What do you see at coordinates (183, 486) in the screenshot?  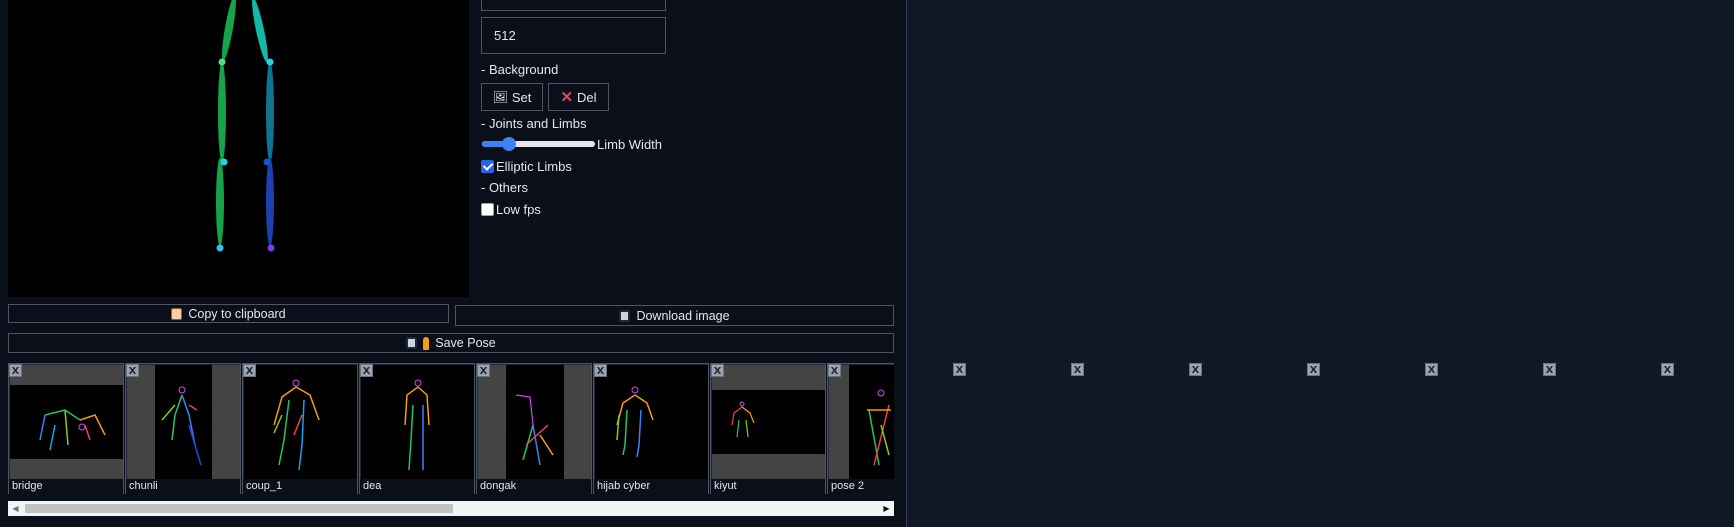 I see `gallery-item-label: chunli` at bounding box center [183, 486].